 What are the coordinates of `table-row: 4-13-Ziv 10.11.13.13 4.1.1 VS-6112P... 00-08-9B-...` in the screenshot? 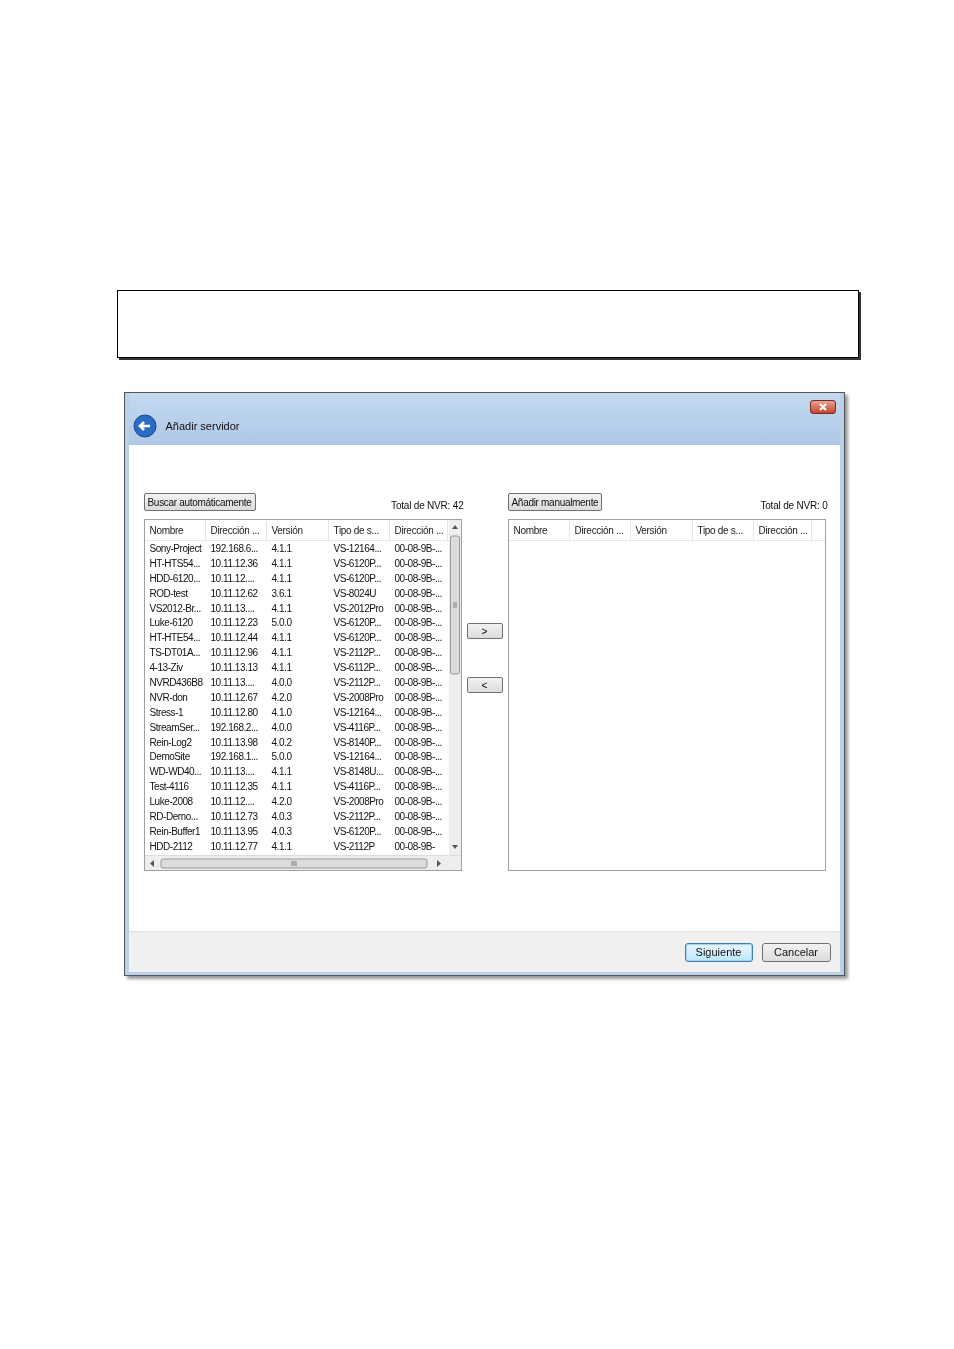 It's located at (296, 667).